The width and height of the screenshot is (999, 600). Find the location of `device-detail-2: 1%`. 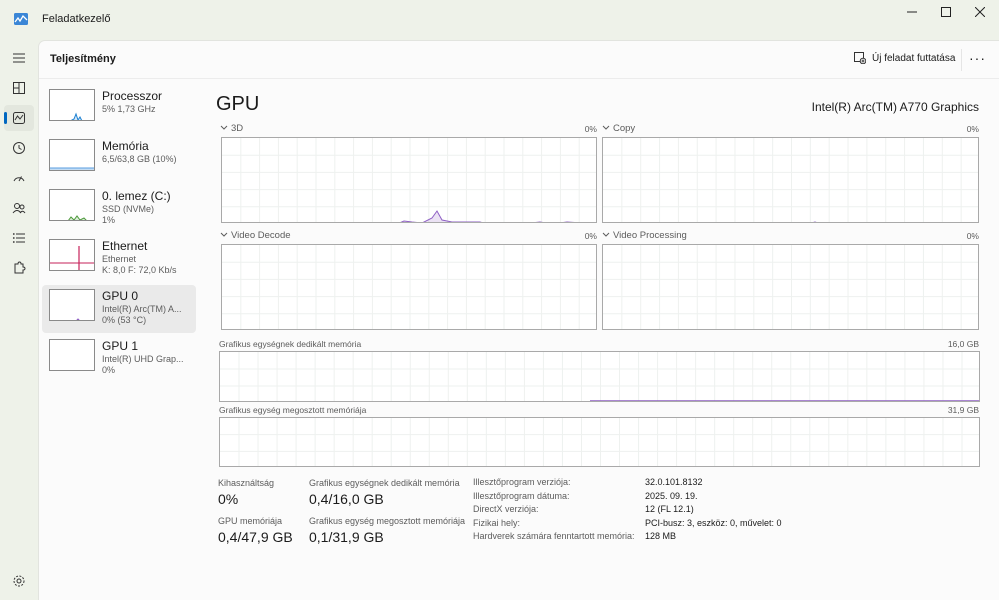

device-detail-2: 1% is located at coordinates (109, 220).